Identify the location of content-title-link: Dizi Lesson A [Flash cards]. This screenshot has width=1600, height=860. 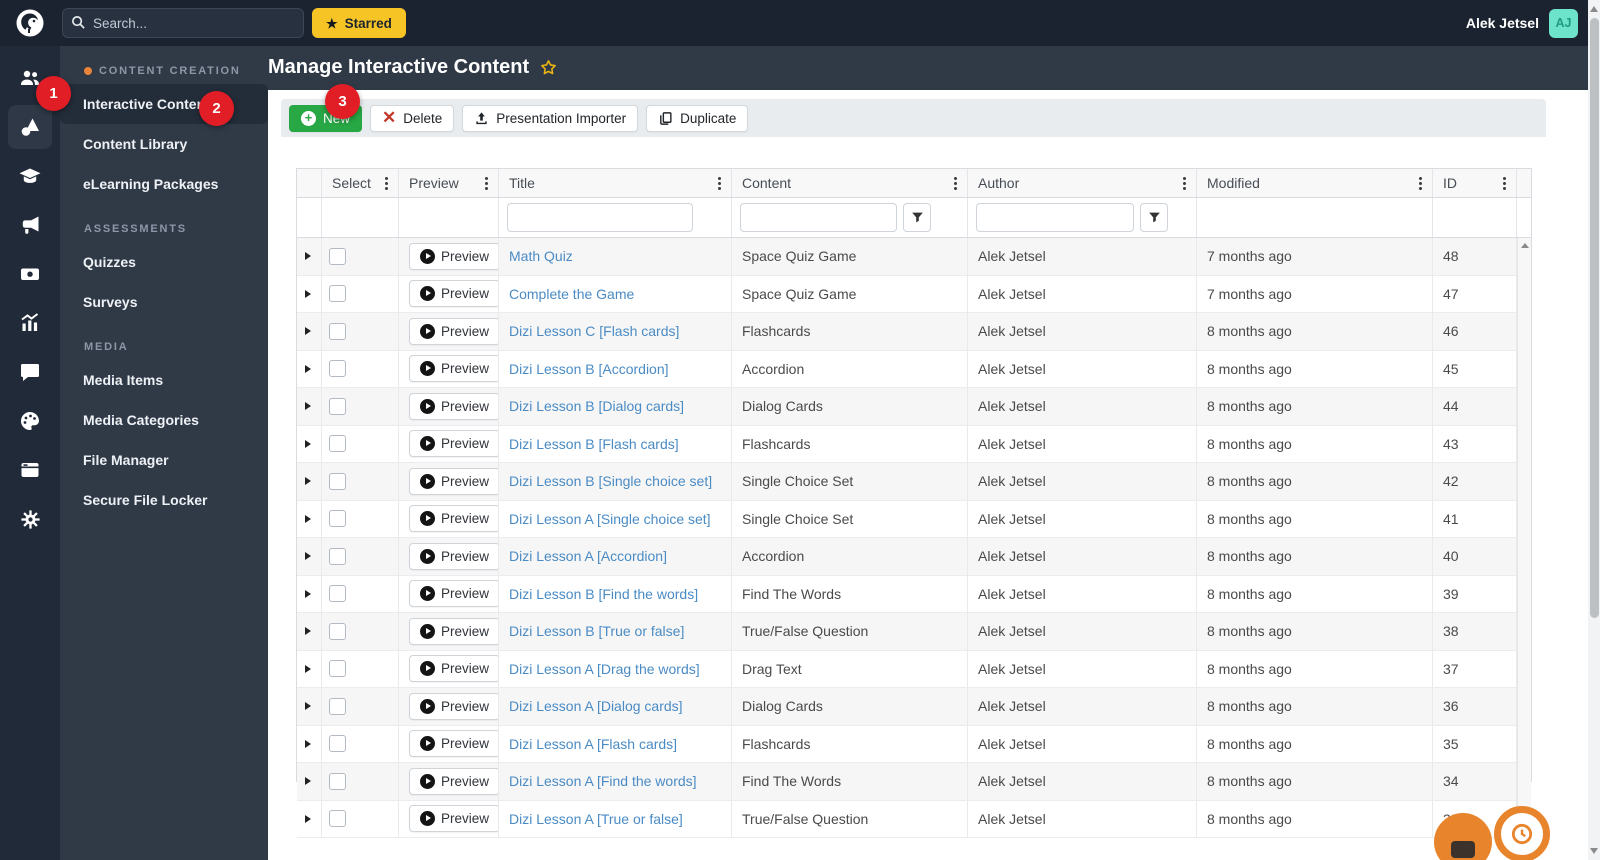
(593, 744).